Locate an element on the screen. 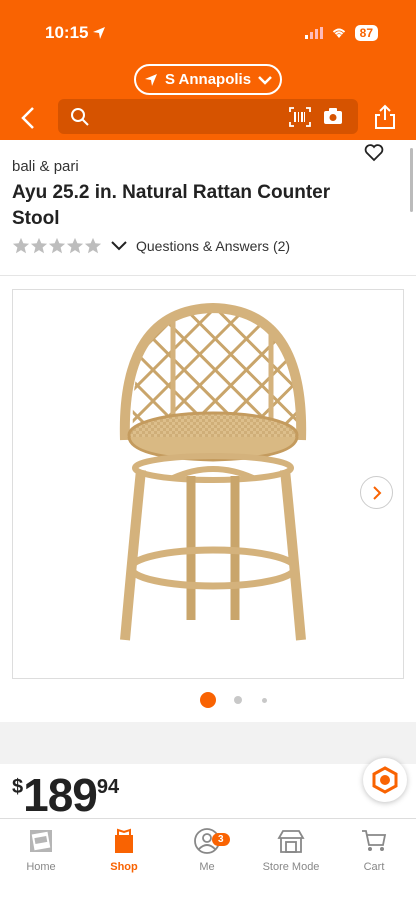  heart-icon is located at coordinates (374, 153).